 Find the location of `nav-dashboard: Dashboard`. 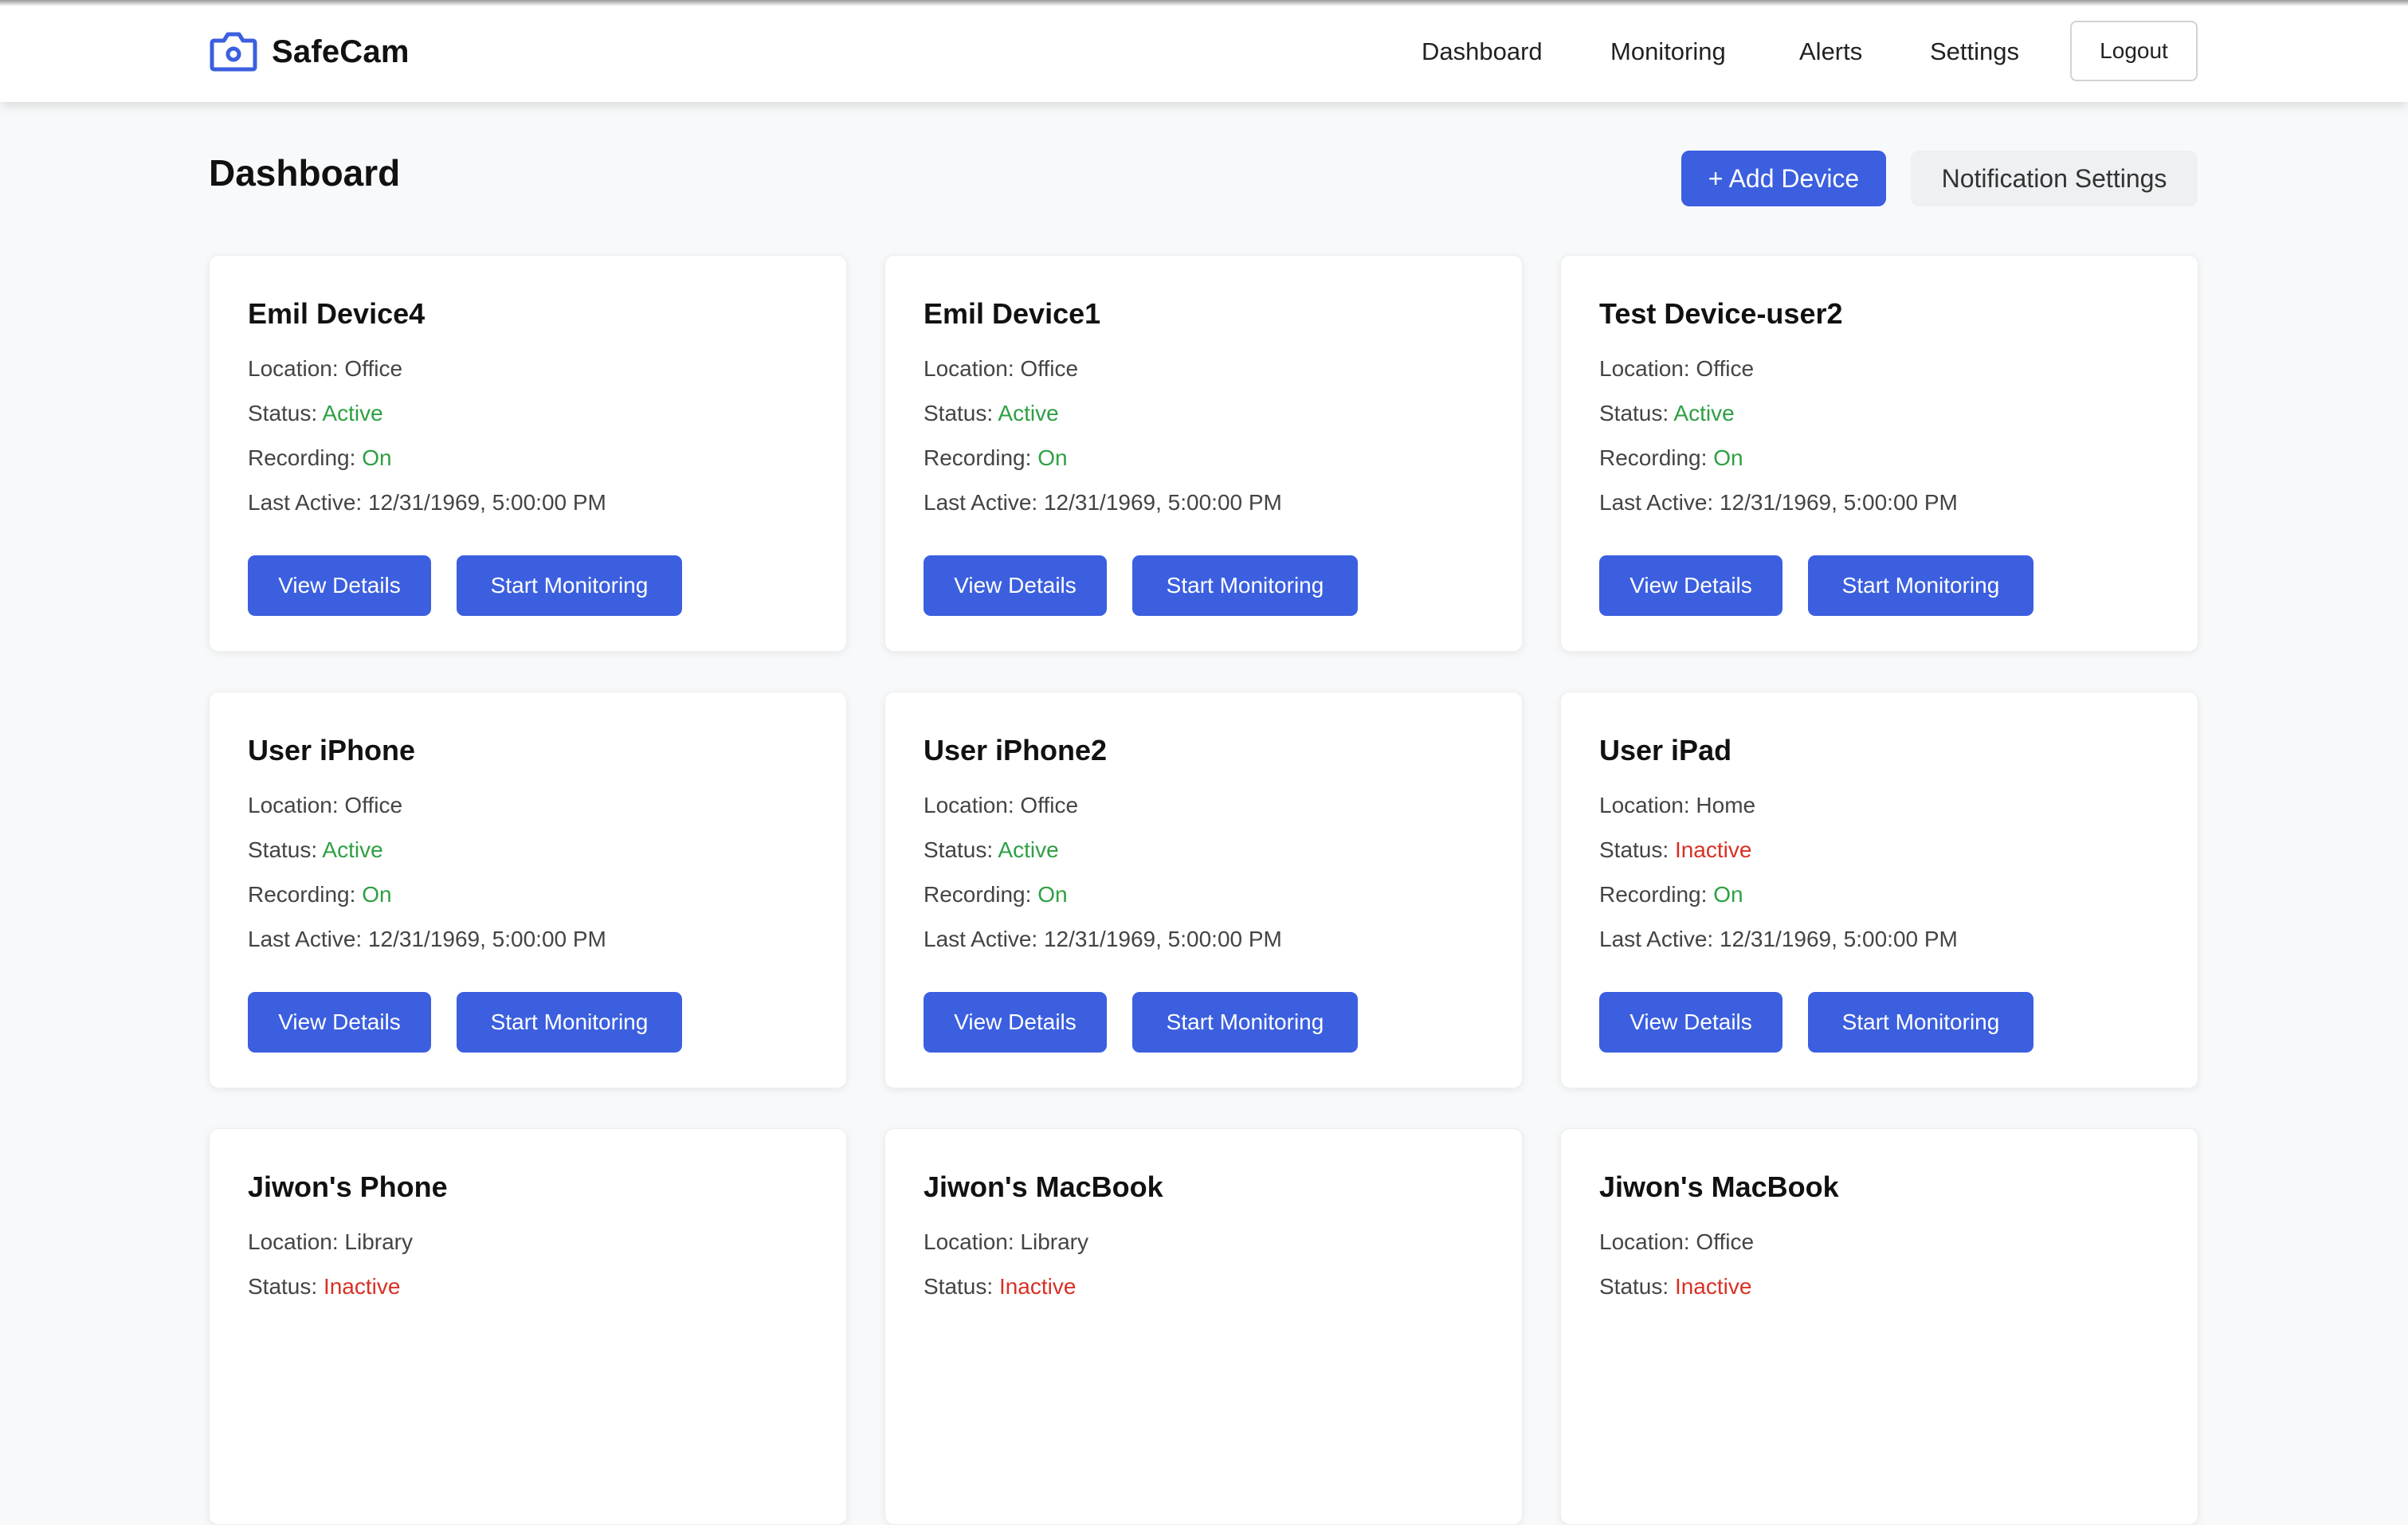

nav-dashboard: Dashboard is located at coordinates (1482, 52).